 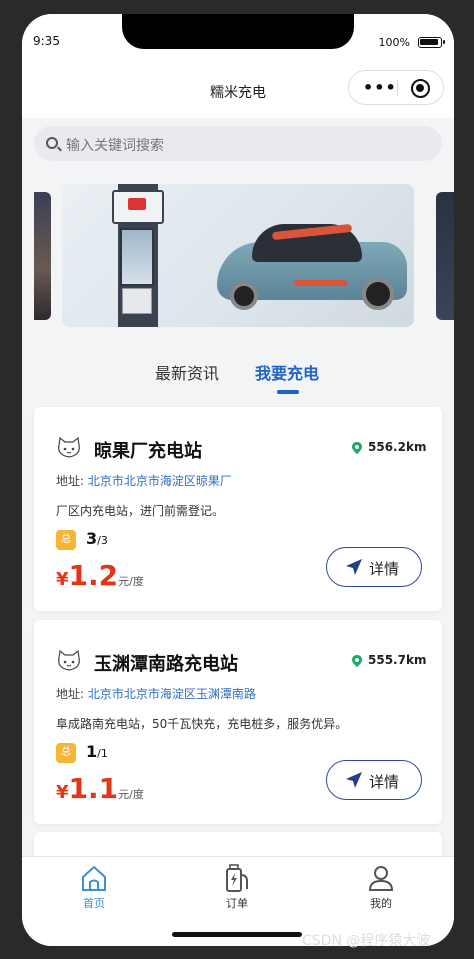 I want to click on available-count: 1, so click(x=92, y=751).